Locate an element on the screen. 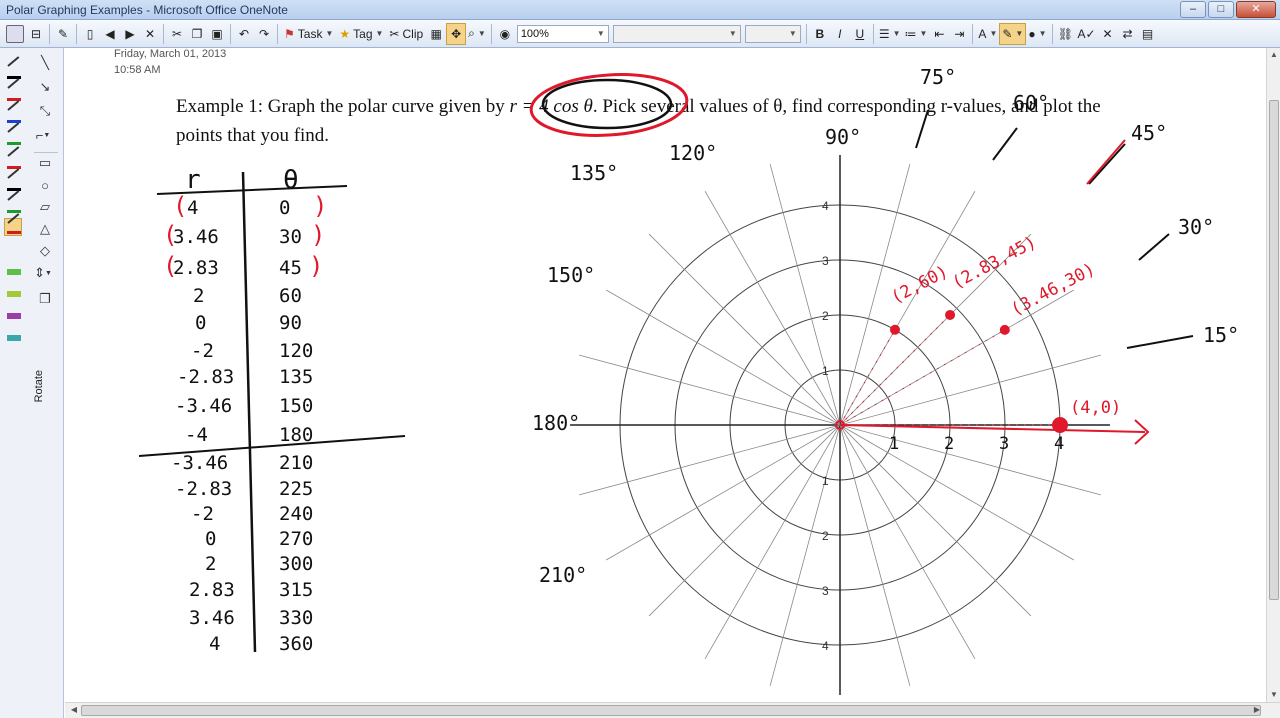  task-button: ⚑ Task ▼ is located at coordinates (308, 34).